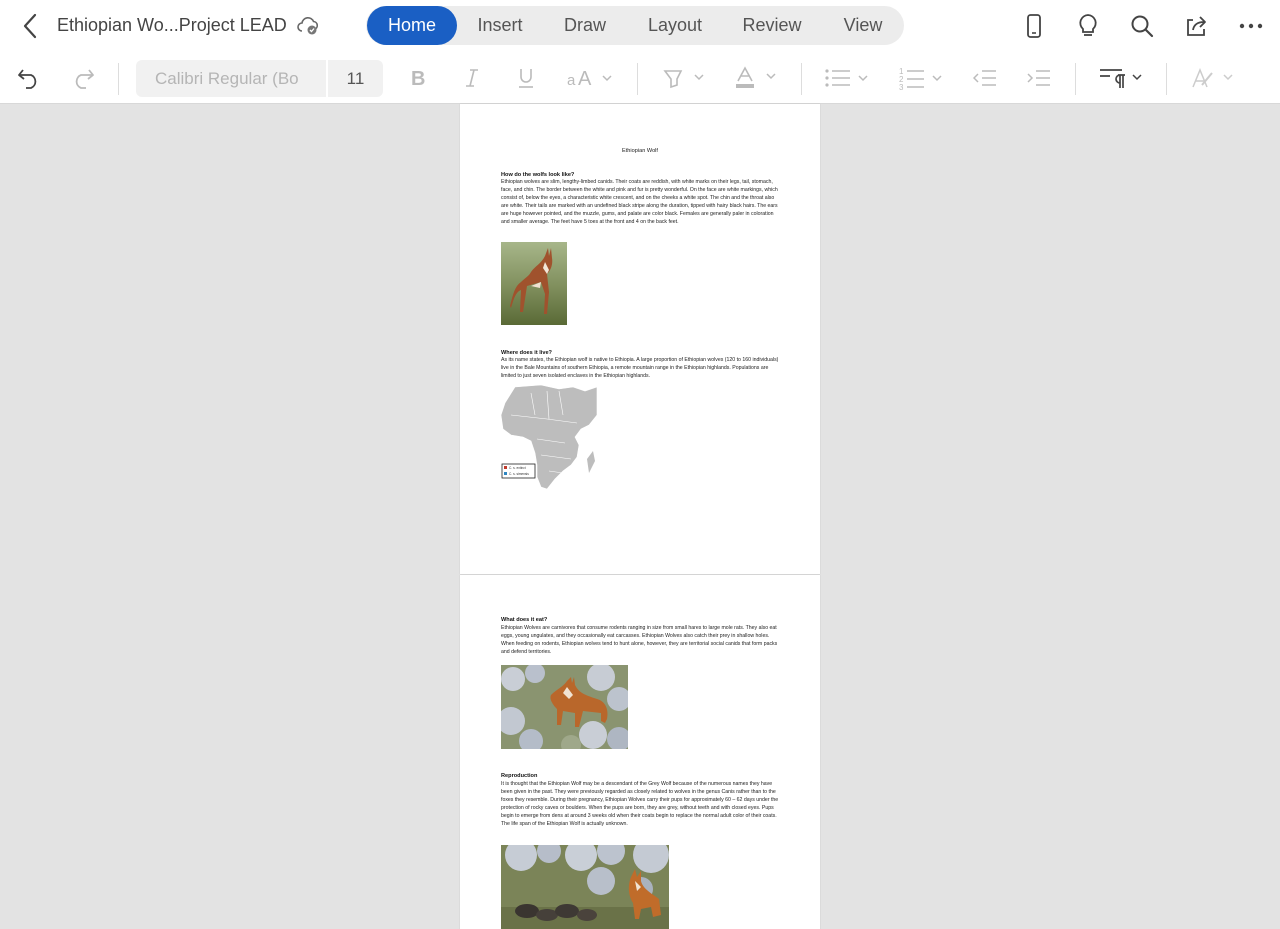 Image resolution: width=1280 pixels, height=929 pixels. Describe the element at coordinates (585, 887) in the screenshot. I see `wolf-pups-photo` at that location.